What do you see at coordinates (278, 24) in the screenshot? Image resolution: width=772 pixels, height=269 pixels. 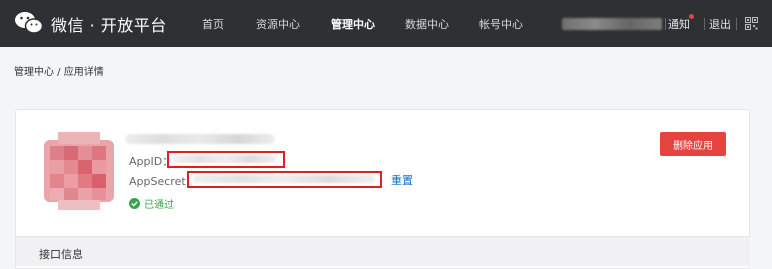 I see `nav-resource-center: 资源中心` at bounding box center [278, 24].